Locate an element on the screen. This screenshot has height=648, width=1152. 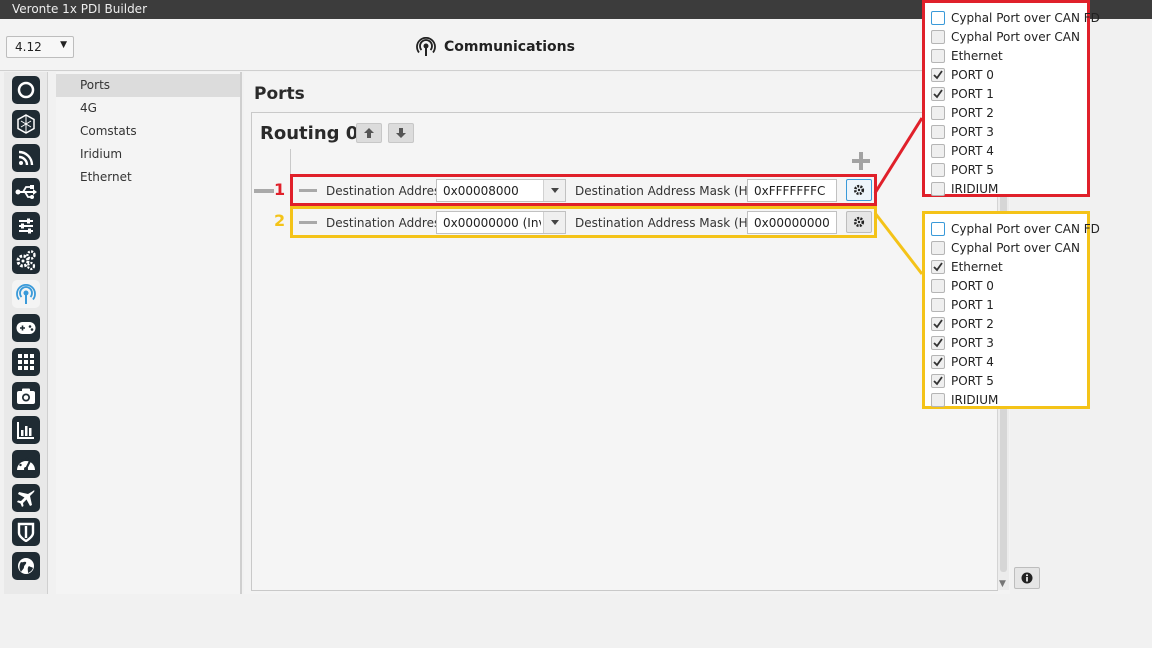
hexagon-icon is located at coordinates (26, 124).